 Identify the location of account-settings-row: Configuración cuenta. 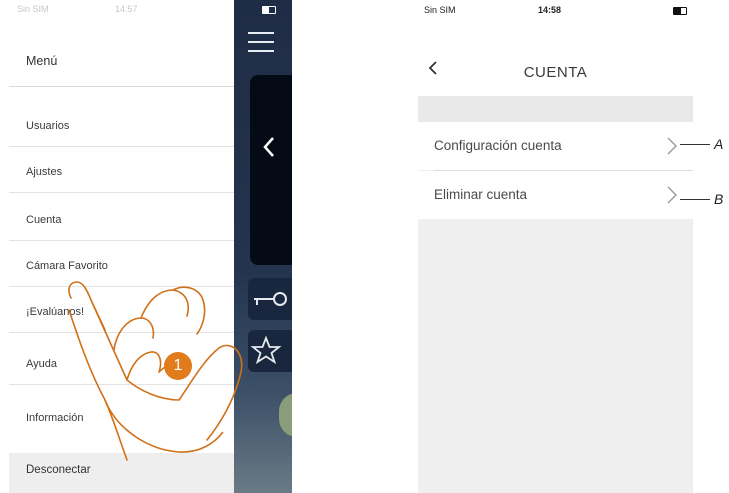
(555, 146).